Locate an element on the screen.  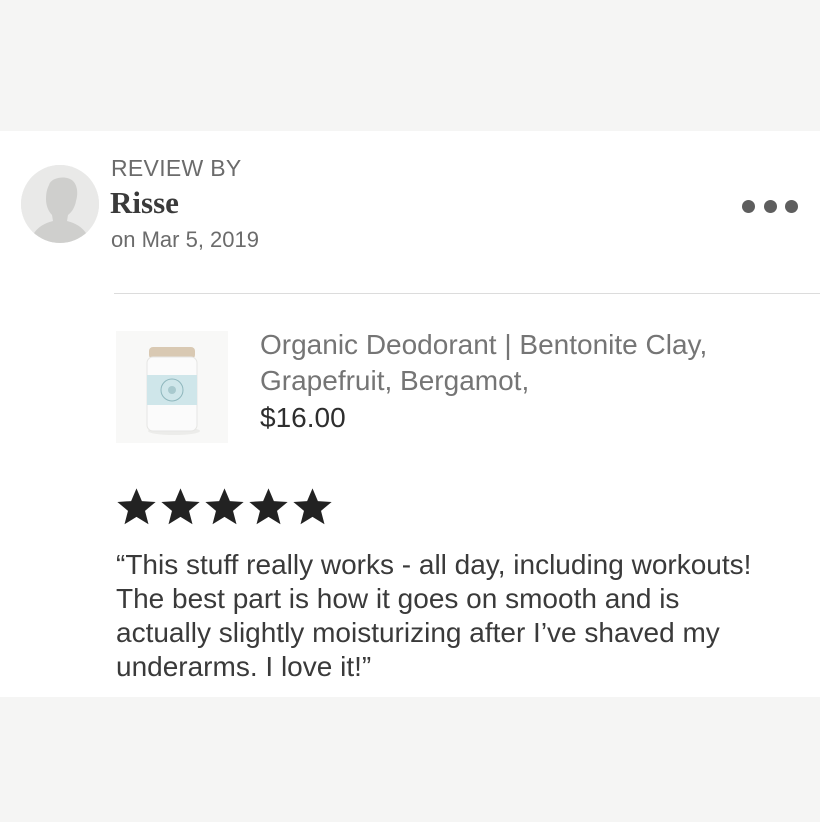
reviewer-avatar is located at coordinates (60, 204).